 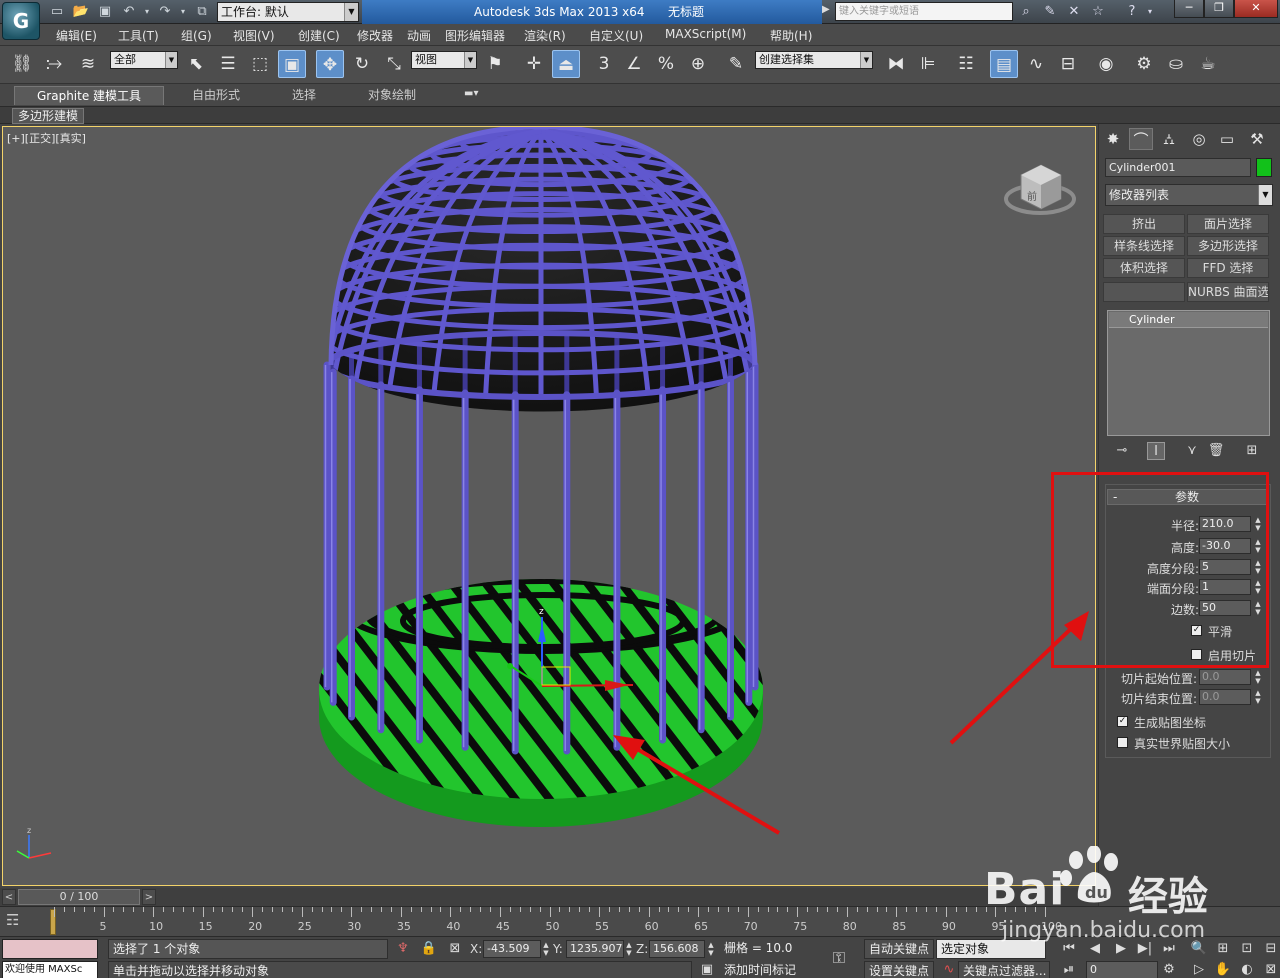 What do you see at coordinates (48, 116) in the screenshot?
I see `tab-polygon-modeling: 多边形建模` at bounding box center [48, 116].